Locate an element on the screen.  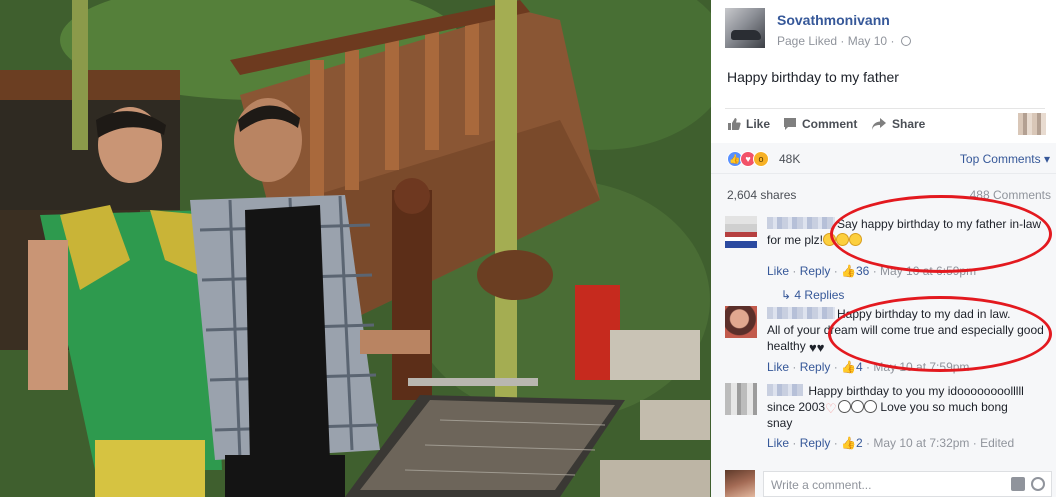
post-text: Happy birthday to my father is located at coordinates (813, 77).